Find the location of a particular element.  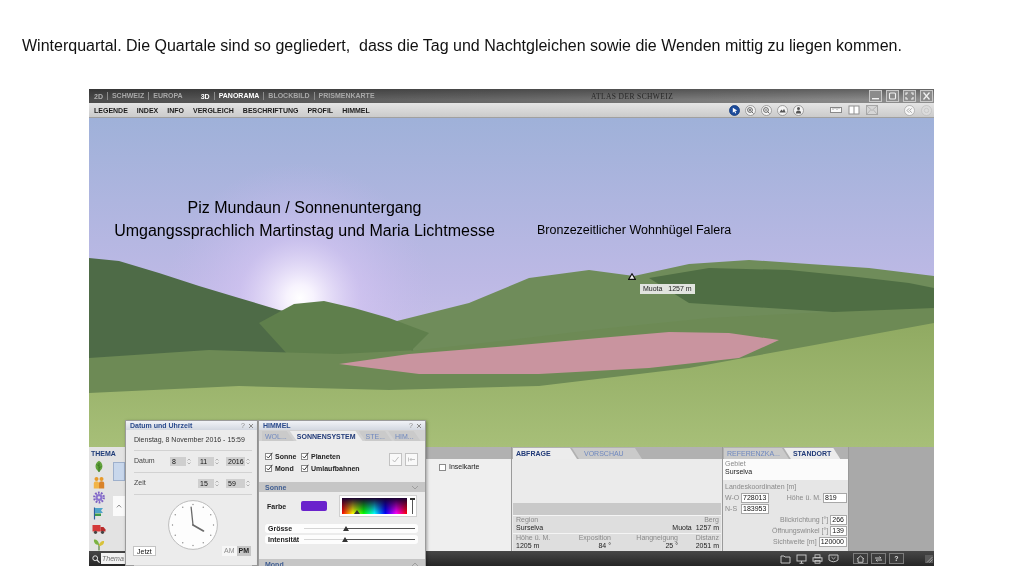

gear-icon is located at coordinates (99, 497).